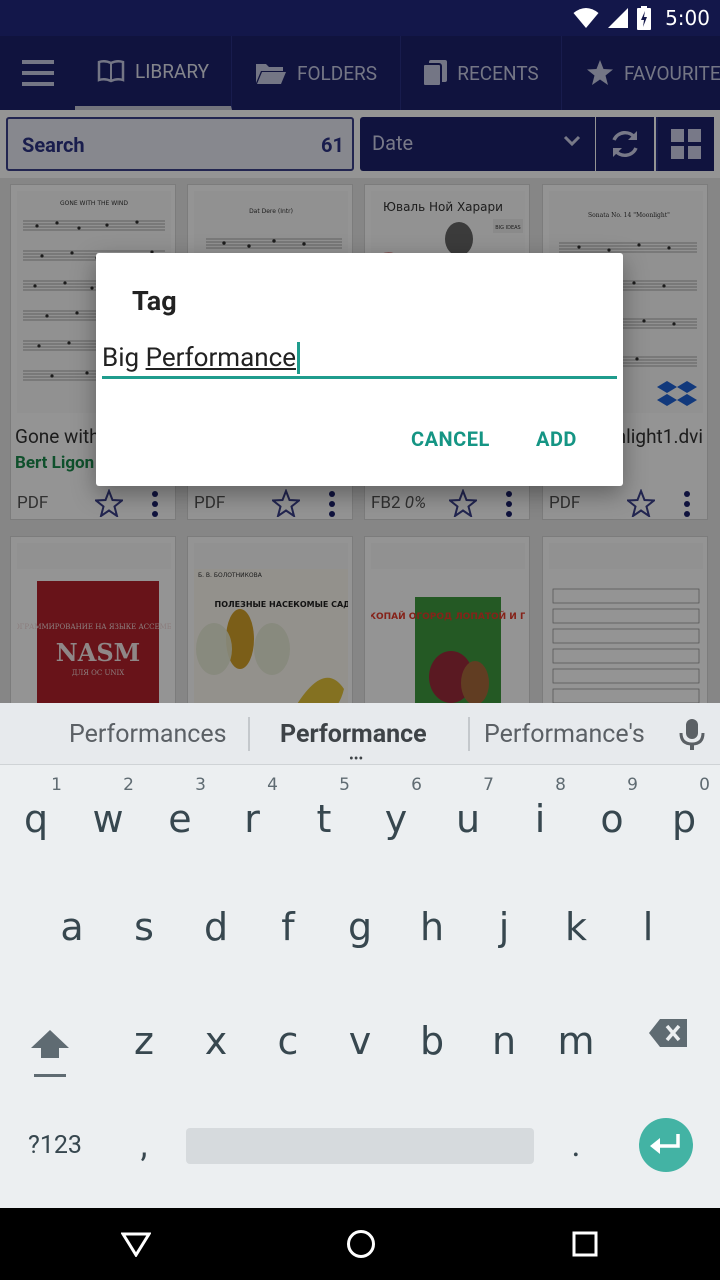 The image size is (720, 1280). Describe the element at coordinates (504, 1041) in the screenshot. I see `key-n-label: n` at that location.